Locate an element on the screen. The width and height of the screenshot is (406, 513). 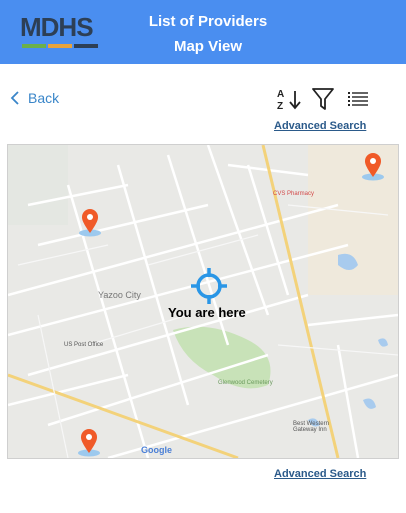
page-title: List of Providers is located at coordinates (208, 21).